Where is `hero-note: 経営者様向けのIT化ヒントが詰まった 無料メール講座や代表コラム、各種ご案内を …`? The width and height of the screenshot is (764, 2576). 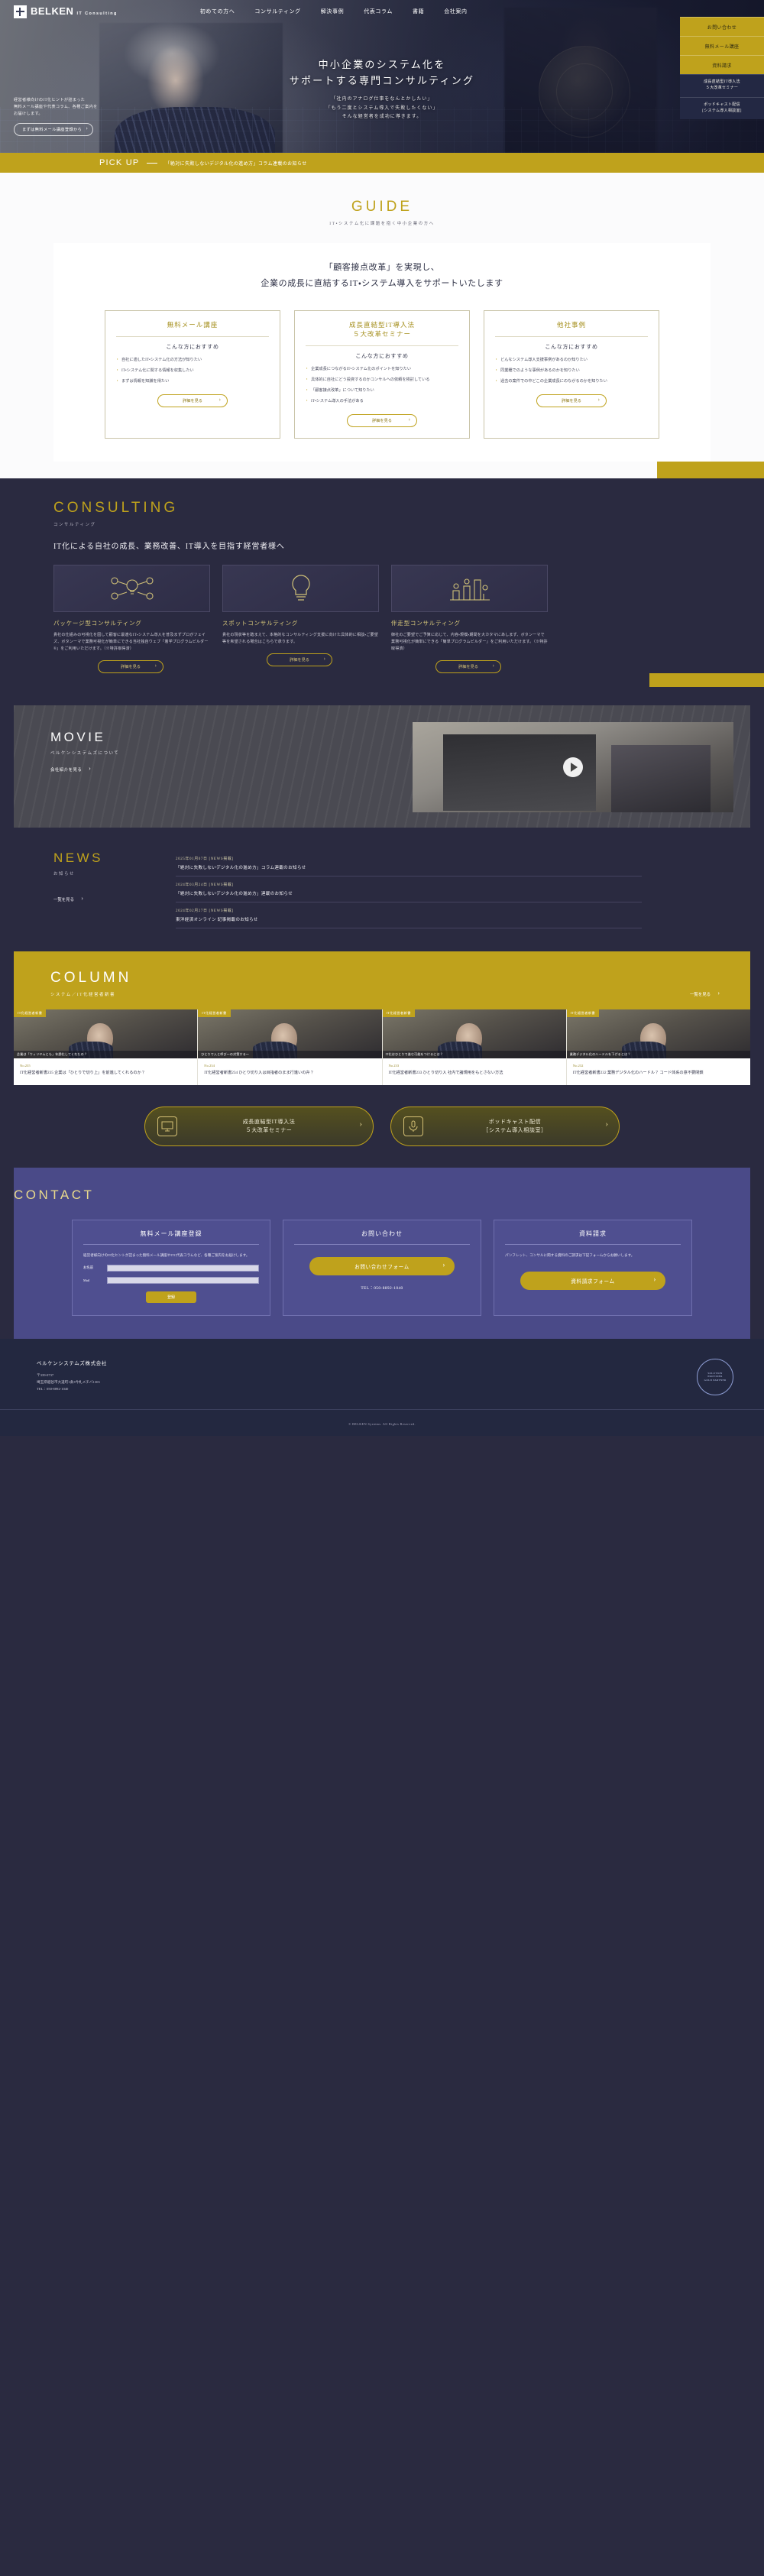 hero-note: 経営者様向けのIT化ヒントが詰まった 無料メール講座や代表コラム、各種ご案内を … is located at coordinates (56, 117).